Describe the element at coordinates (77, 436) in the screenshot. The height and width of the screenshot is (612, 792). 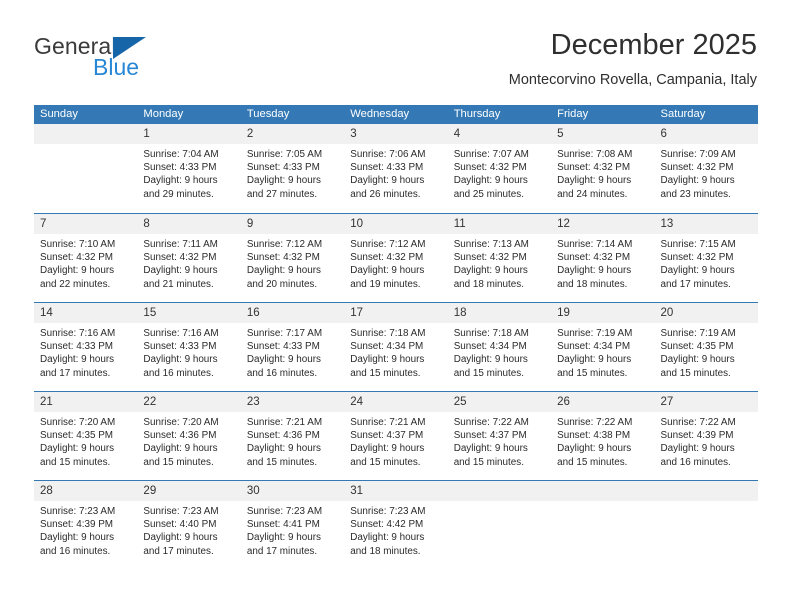
I see `sunset-text: Sunset: 4:35 PM` at that location.